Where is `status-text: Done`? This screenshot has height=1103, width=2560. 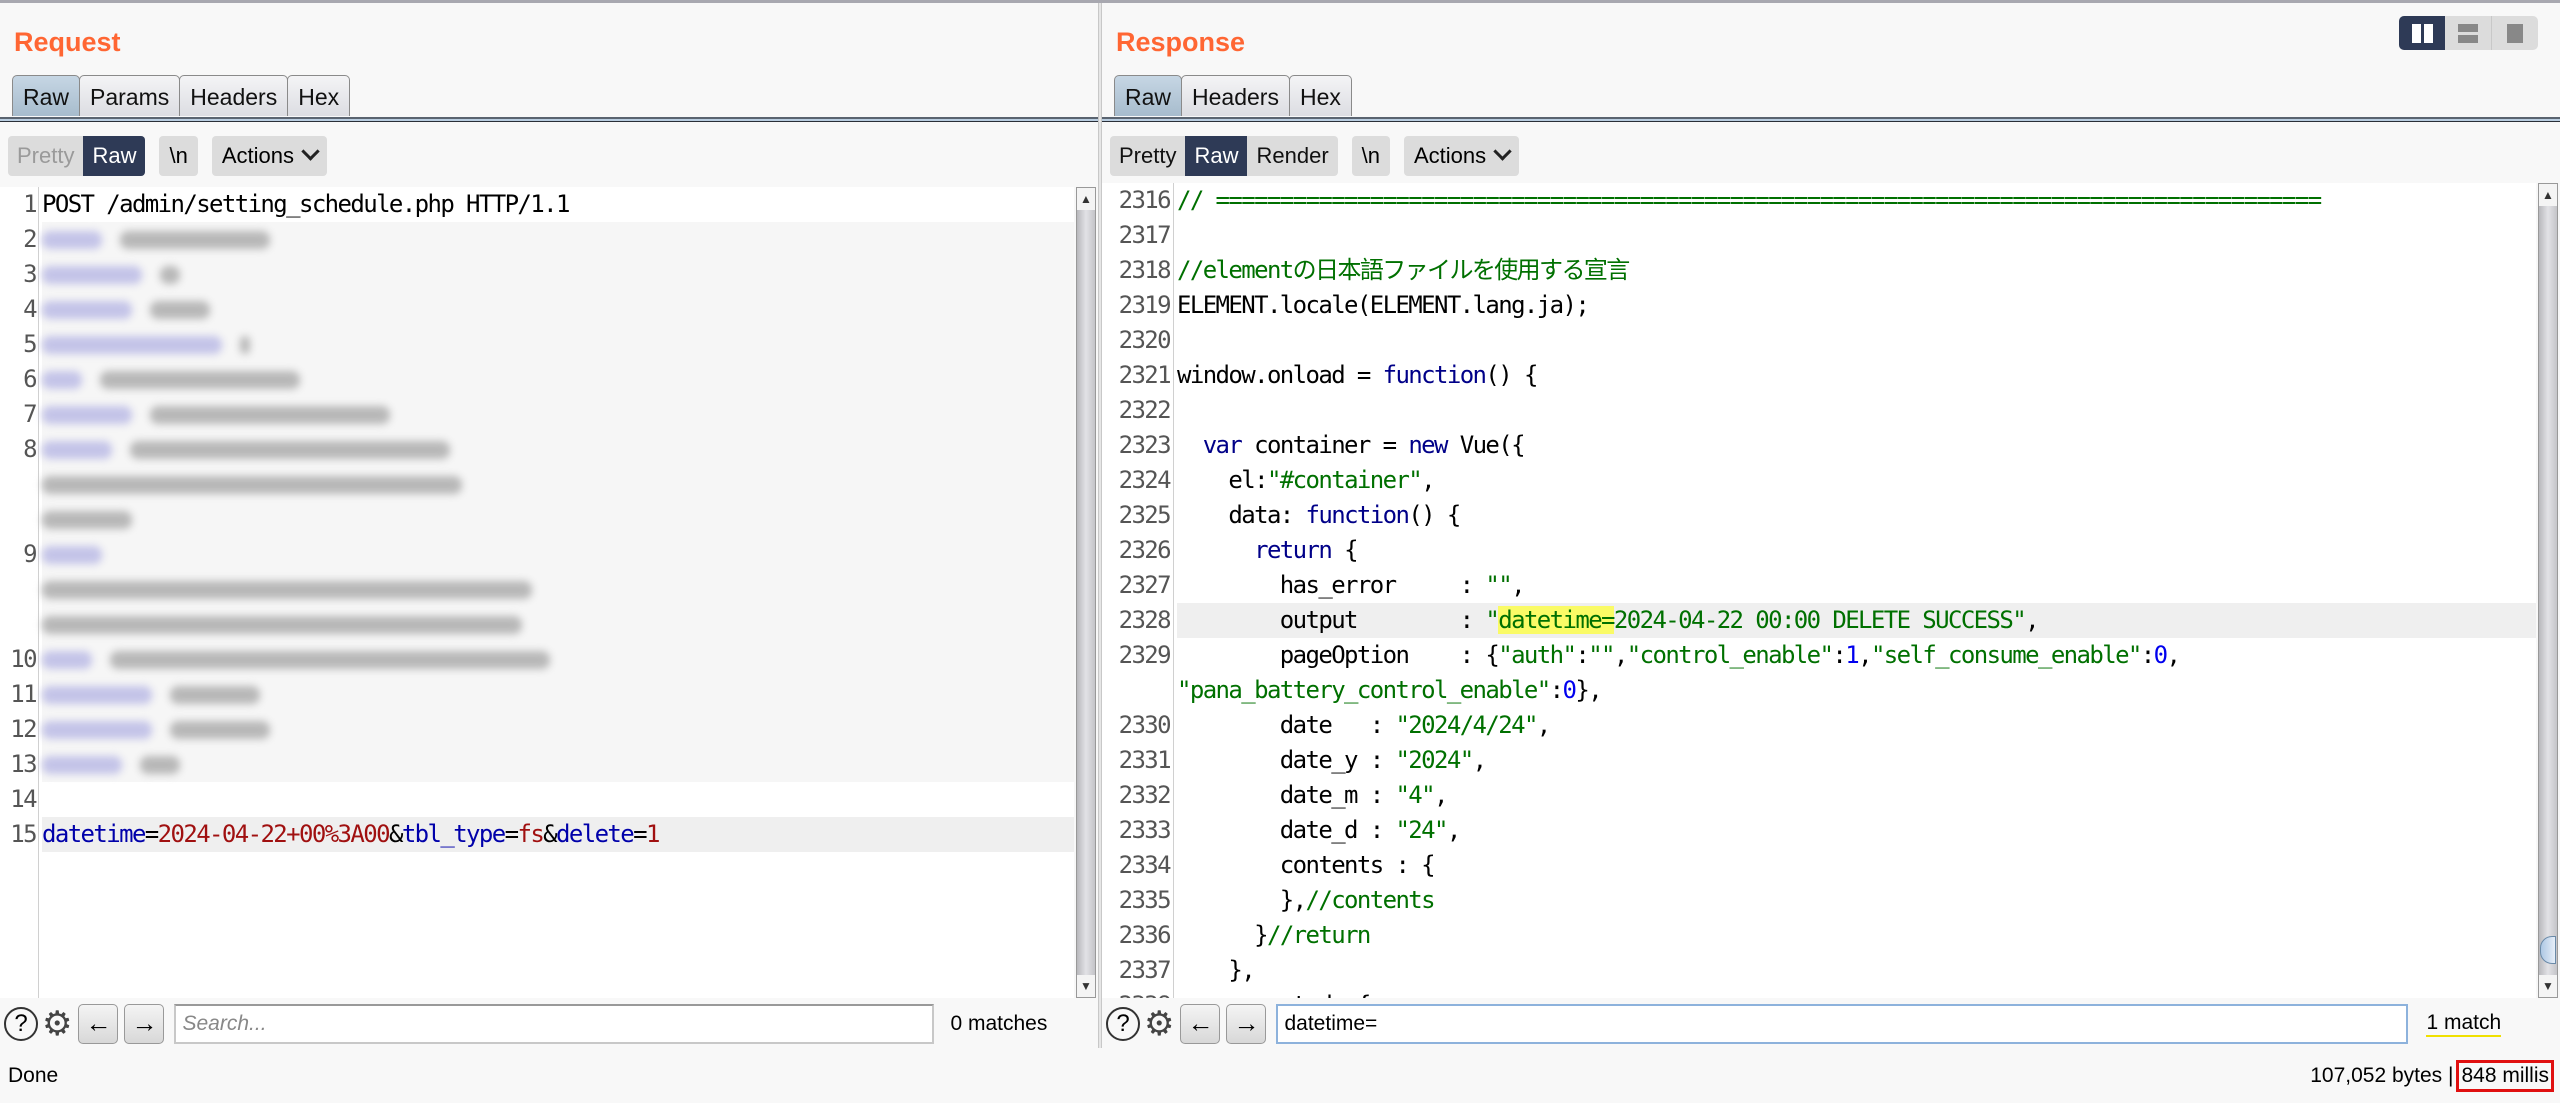 status-text: Done is located at coordinates (33, 1075).